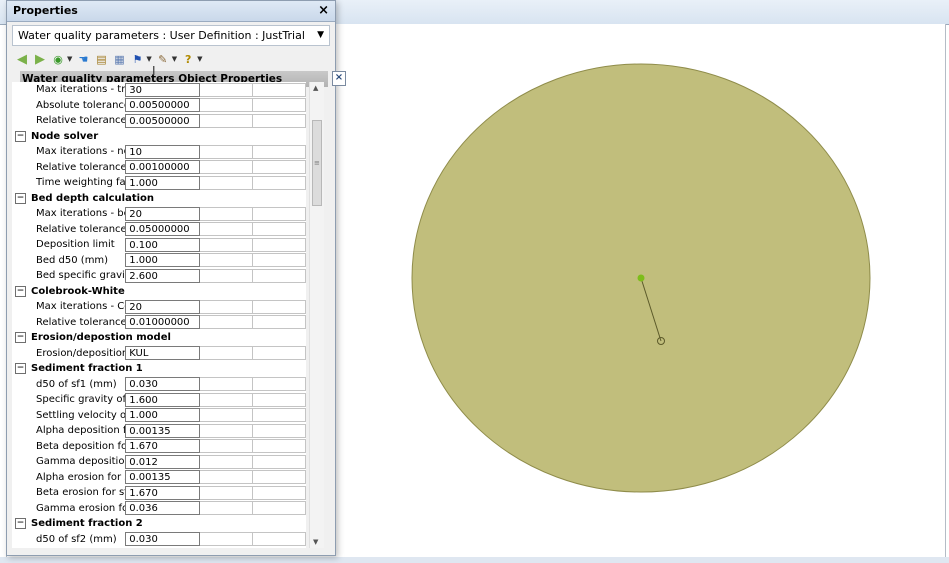 This screenshot has height=563, width=949. Describe the element at coordinates (162, 508) in the screenshot. I see `property-value-field: 0.036` at that location.